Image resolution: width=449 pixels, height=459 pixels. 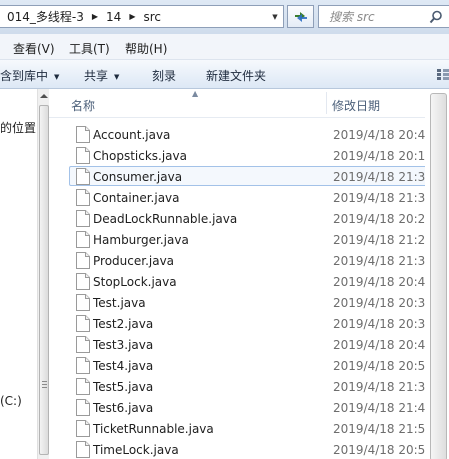 What do you see at coordinates (146, 48) in the screenshot?
I see `menu-help: 帮助(H)` at bounding box center [146, 48].